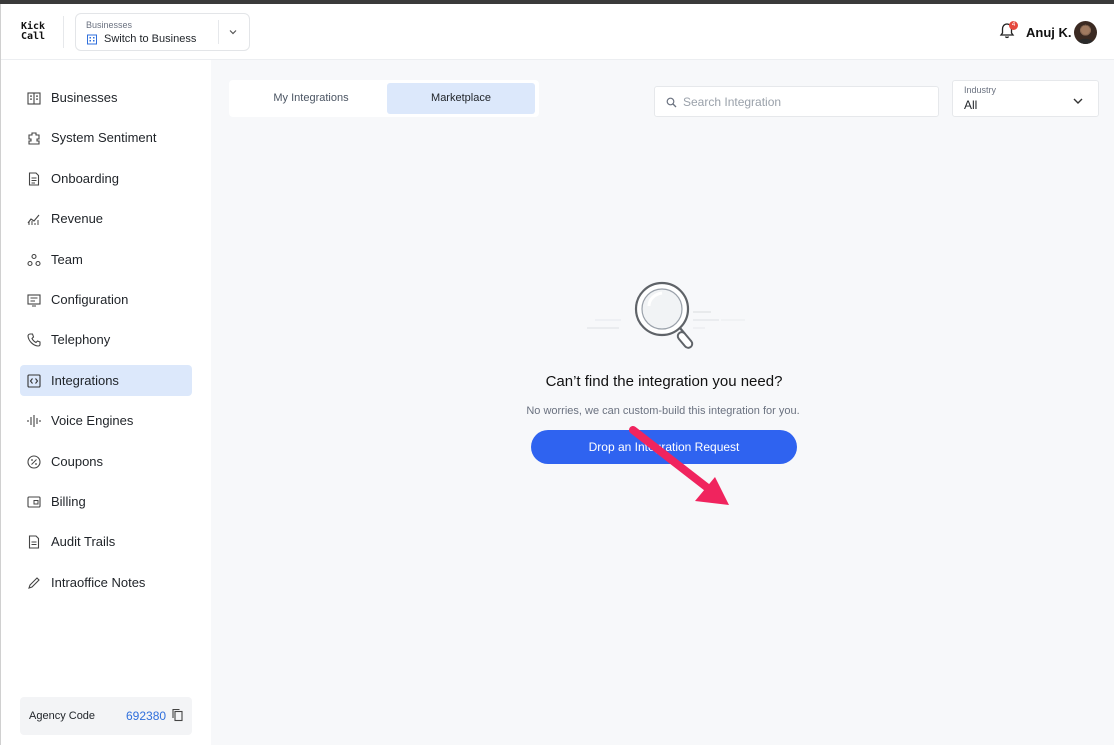 The width and height of the screenshot is (1114, 745). What do you see at coordinates (67, 259) in the screenshot?
I see `sidebar-item-label: Team` at bounding box center [67, 259].